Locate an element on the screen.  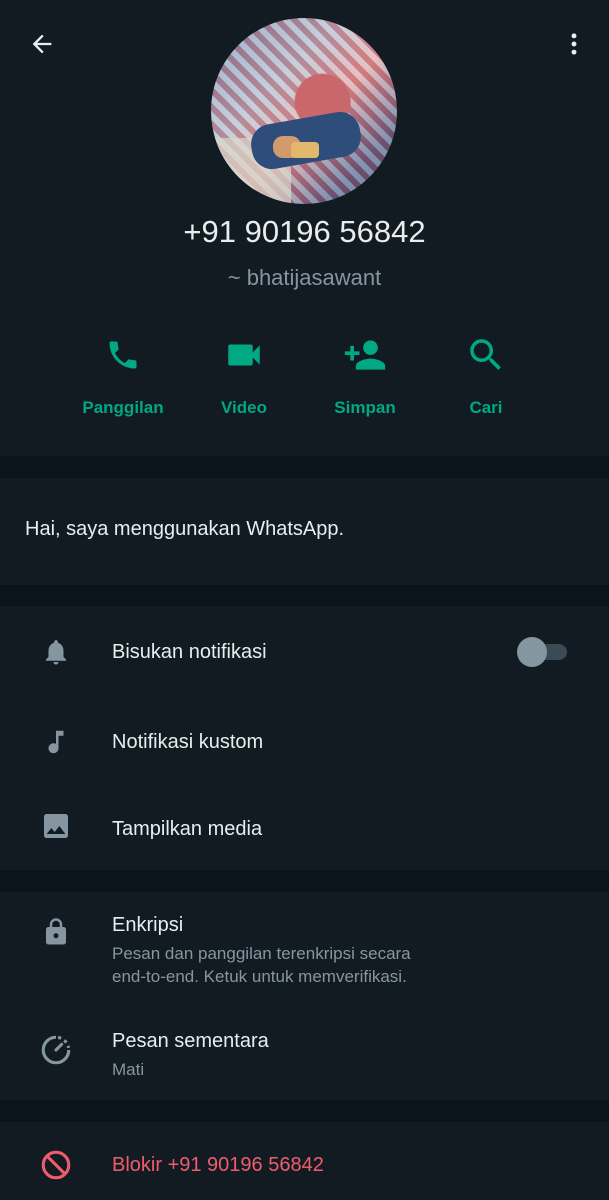
more-options-icon is located at coordinates (574, 44).